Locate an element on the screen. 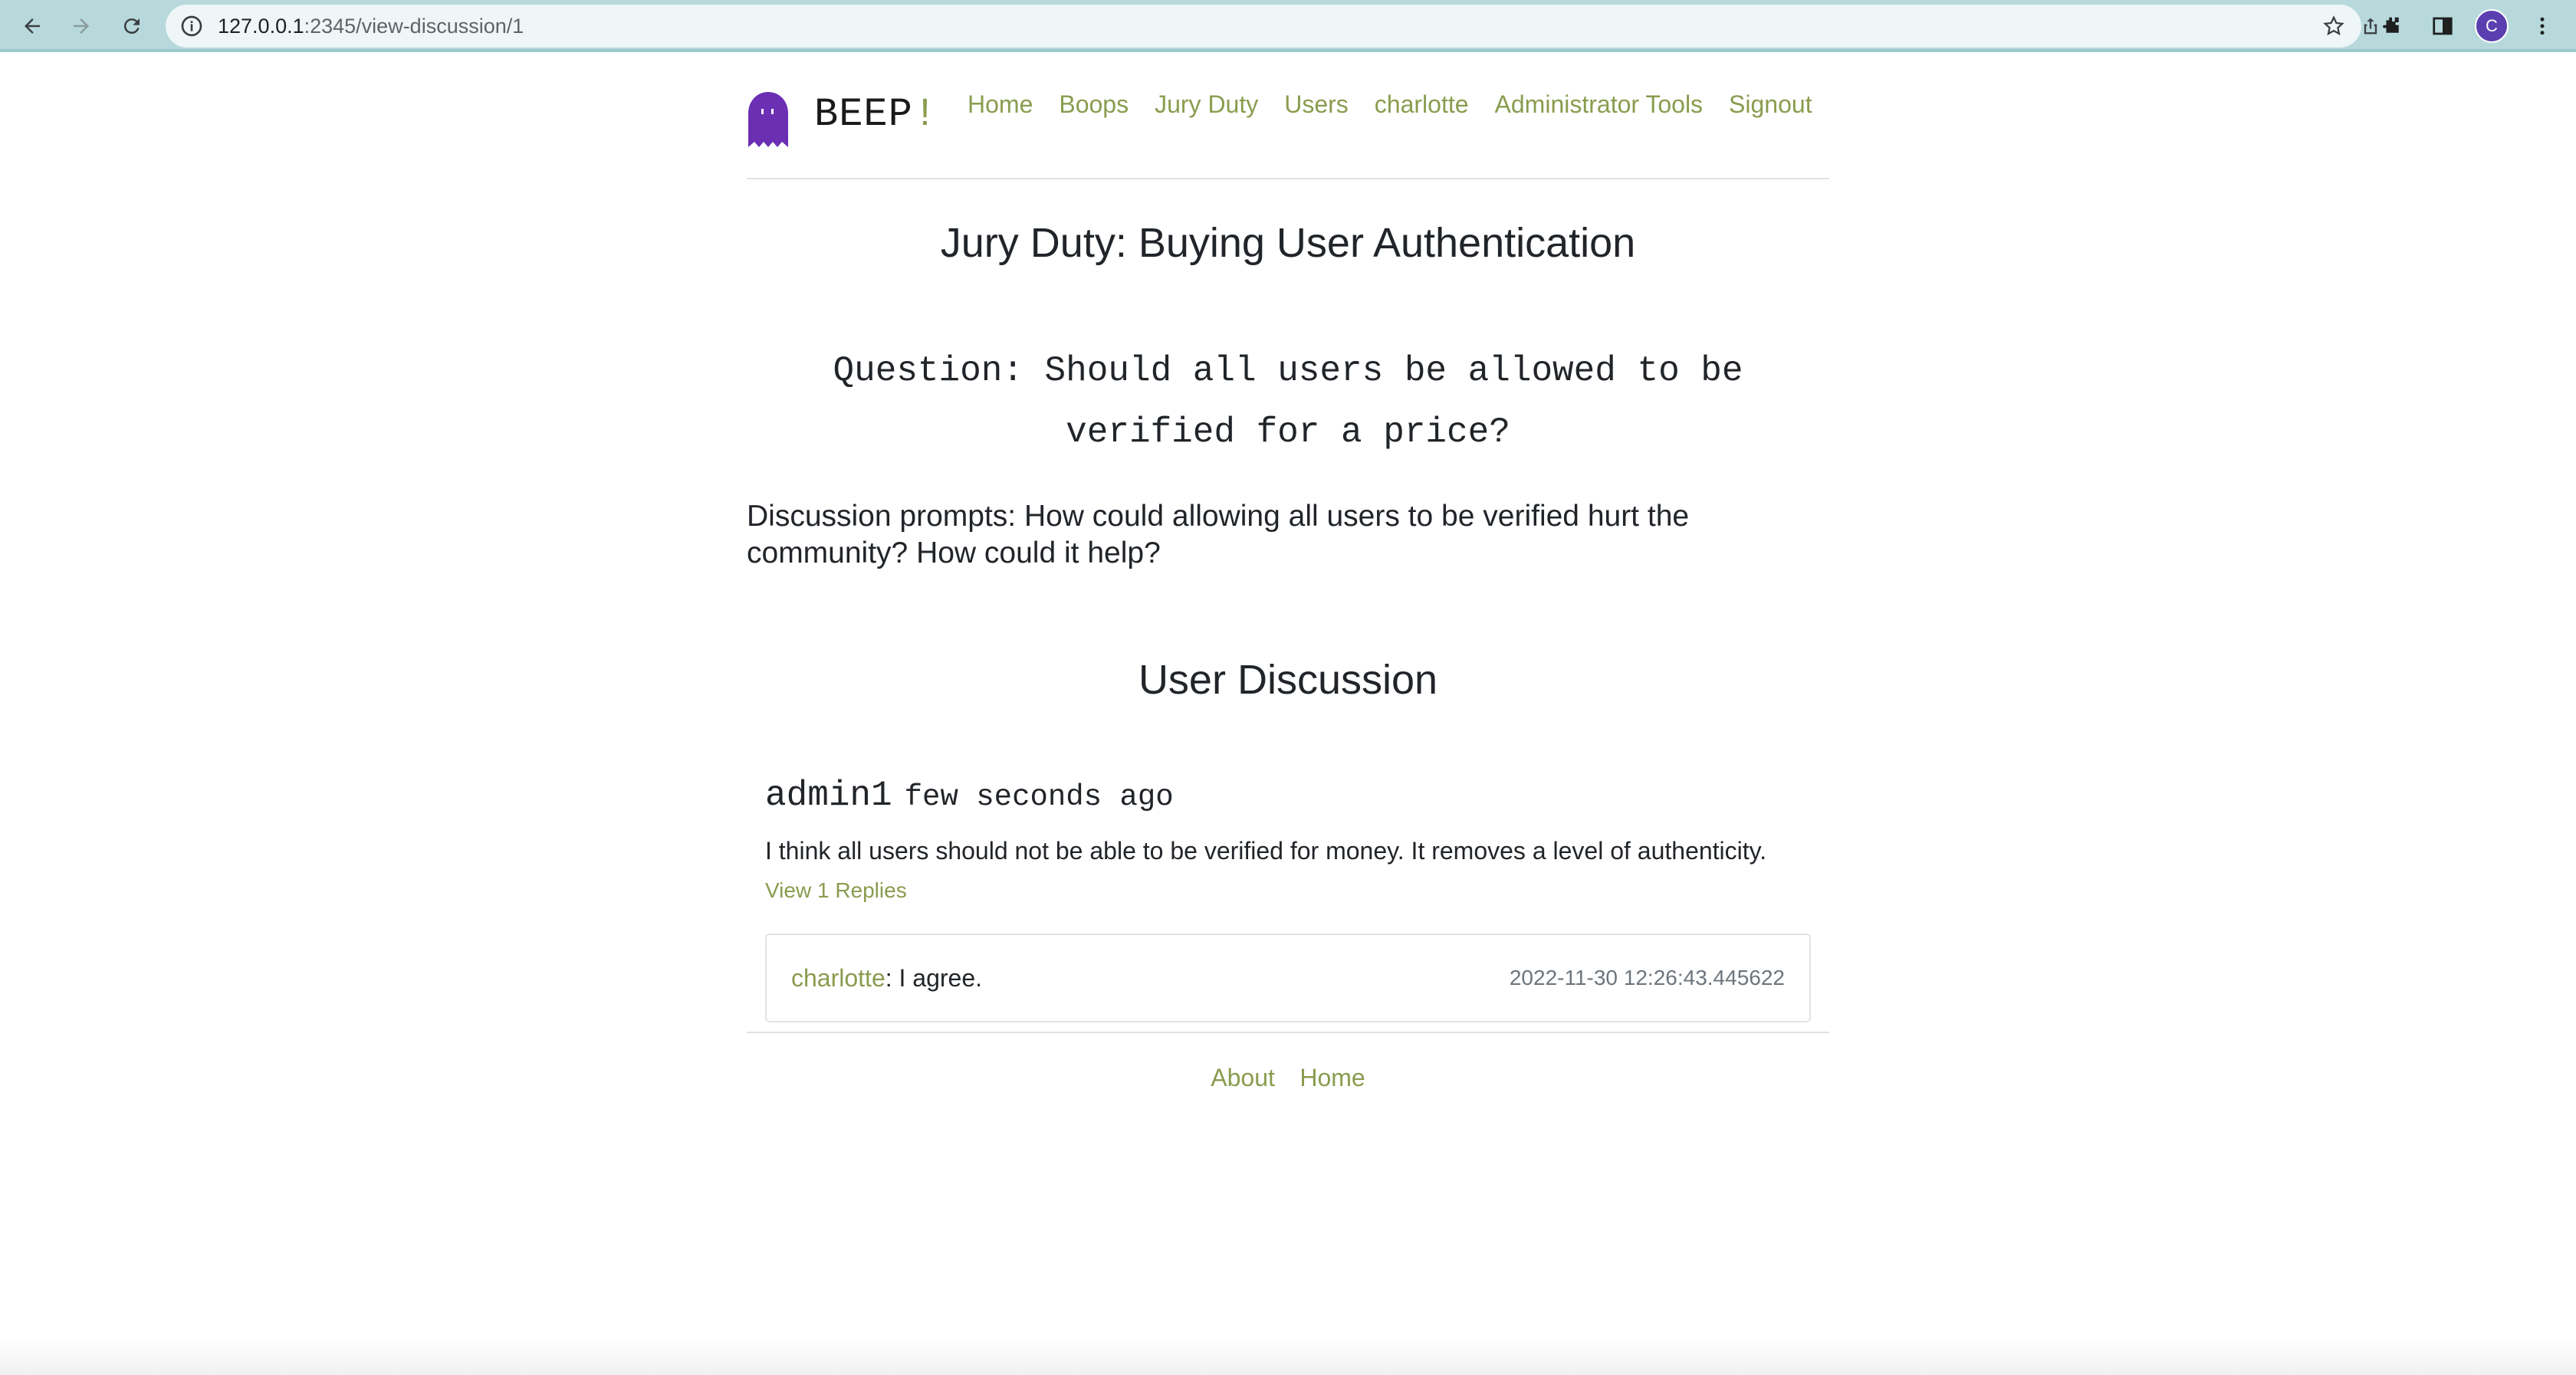 Image resolution: width=2576 pixels, height=1375 pixels. footer-divider is located at coordinates (1288, 1032).